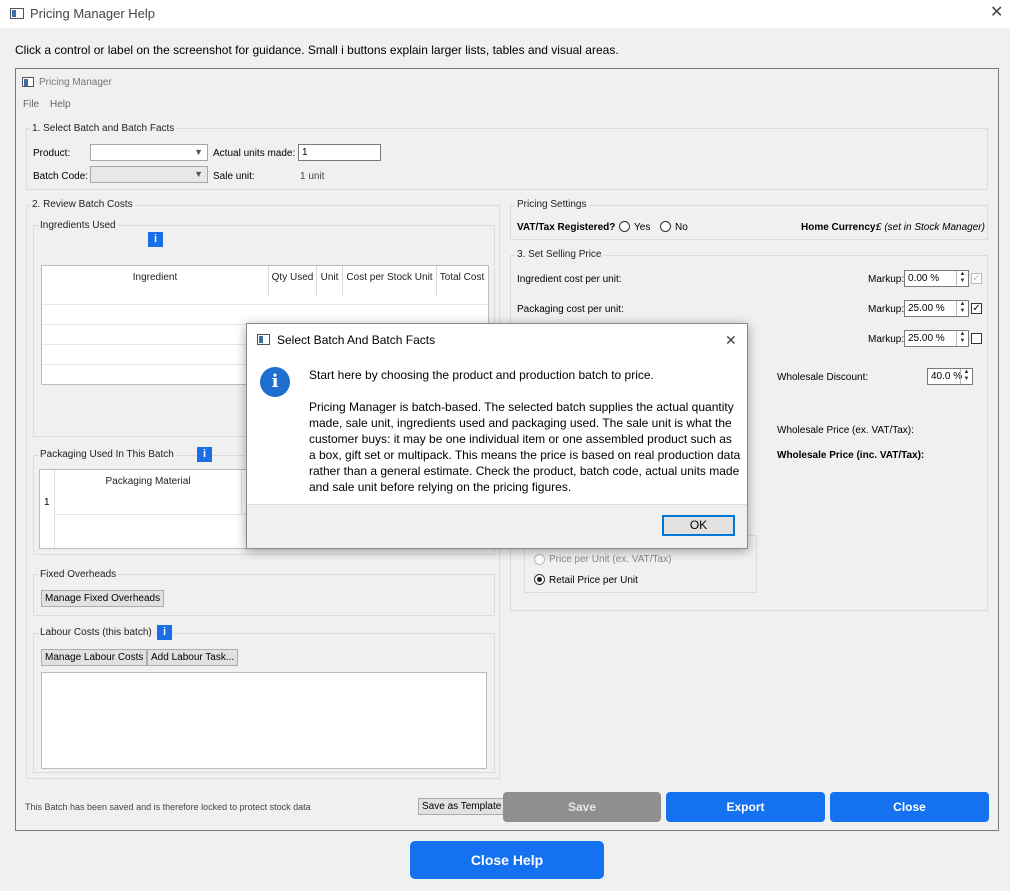  Describe the element at coordinates (149, 152) in the screenshot. I see `product-combo: ▼` at that location.